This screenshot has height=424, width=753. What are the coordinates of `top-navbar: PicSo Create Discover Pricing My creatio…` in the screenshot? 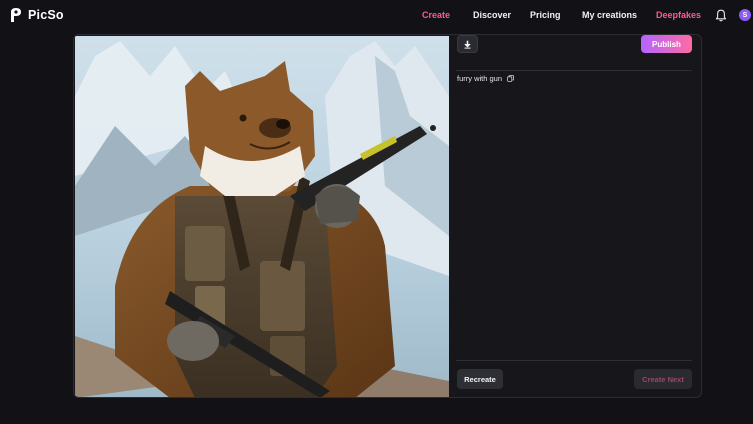 It's located at (376, 16).